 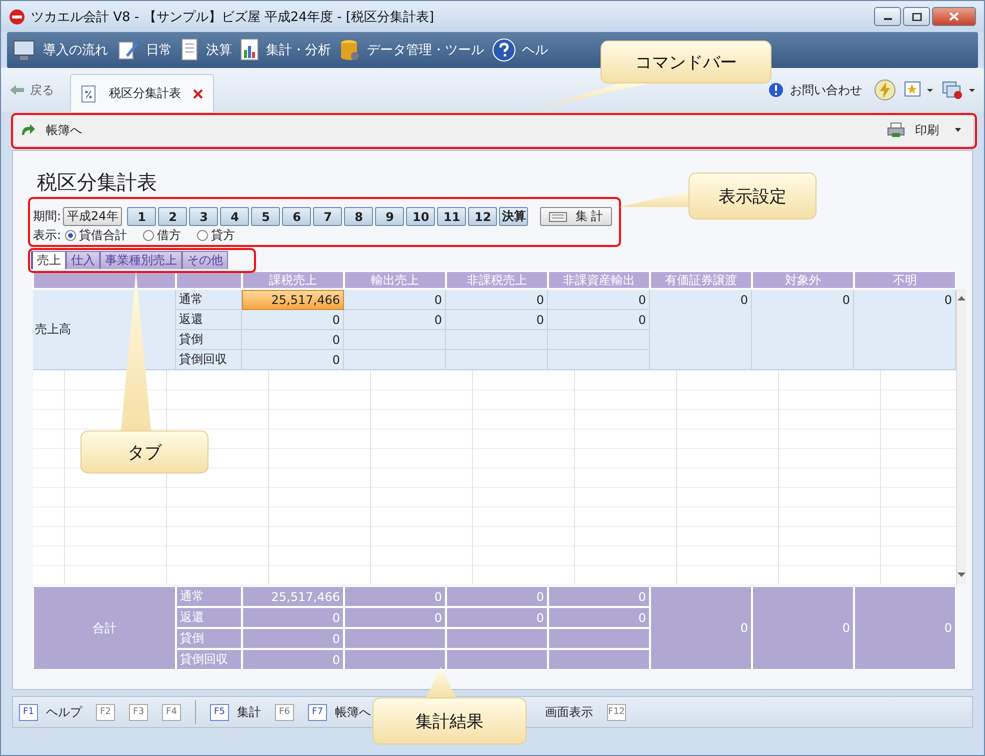 What do you see at coordinates (51, 130) in the screenshot?
I see `ledger-button: 帳簿へ` at bounding box center [51, 130].